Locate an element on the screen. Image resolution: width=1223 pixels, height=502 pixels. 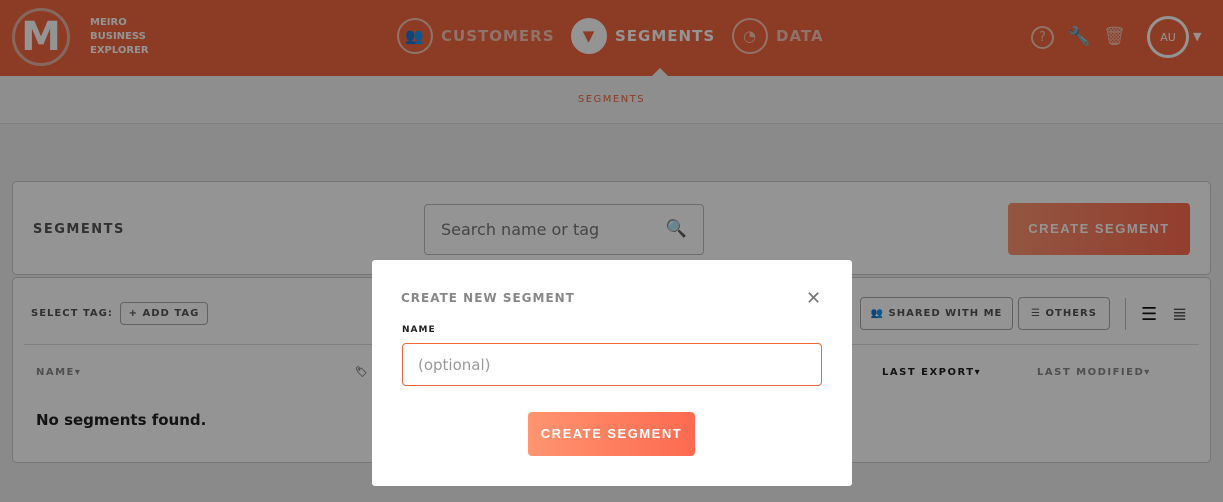
modal-title: CREATE NEW SEGMENT is located at coordinates (488, 298).